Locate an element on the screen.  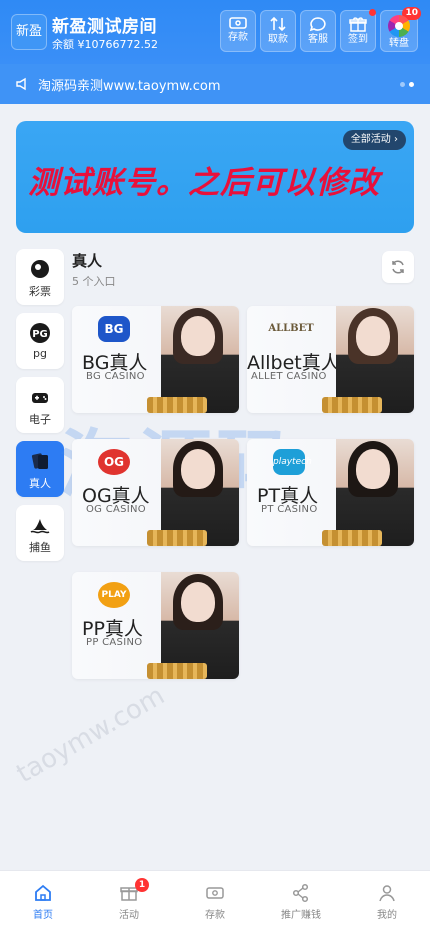
game-subtitle: ALLET CASINO is located at coordinates (289, 376).